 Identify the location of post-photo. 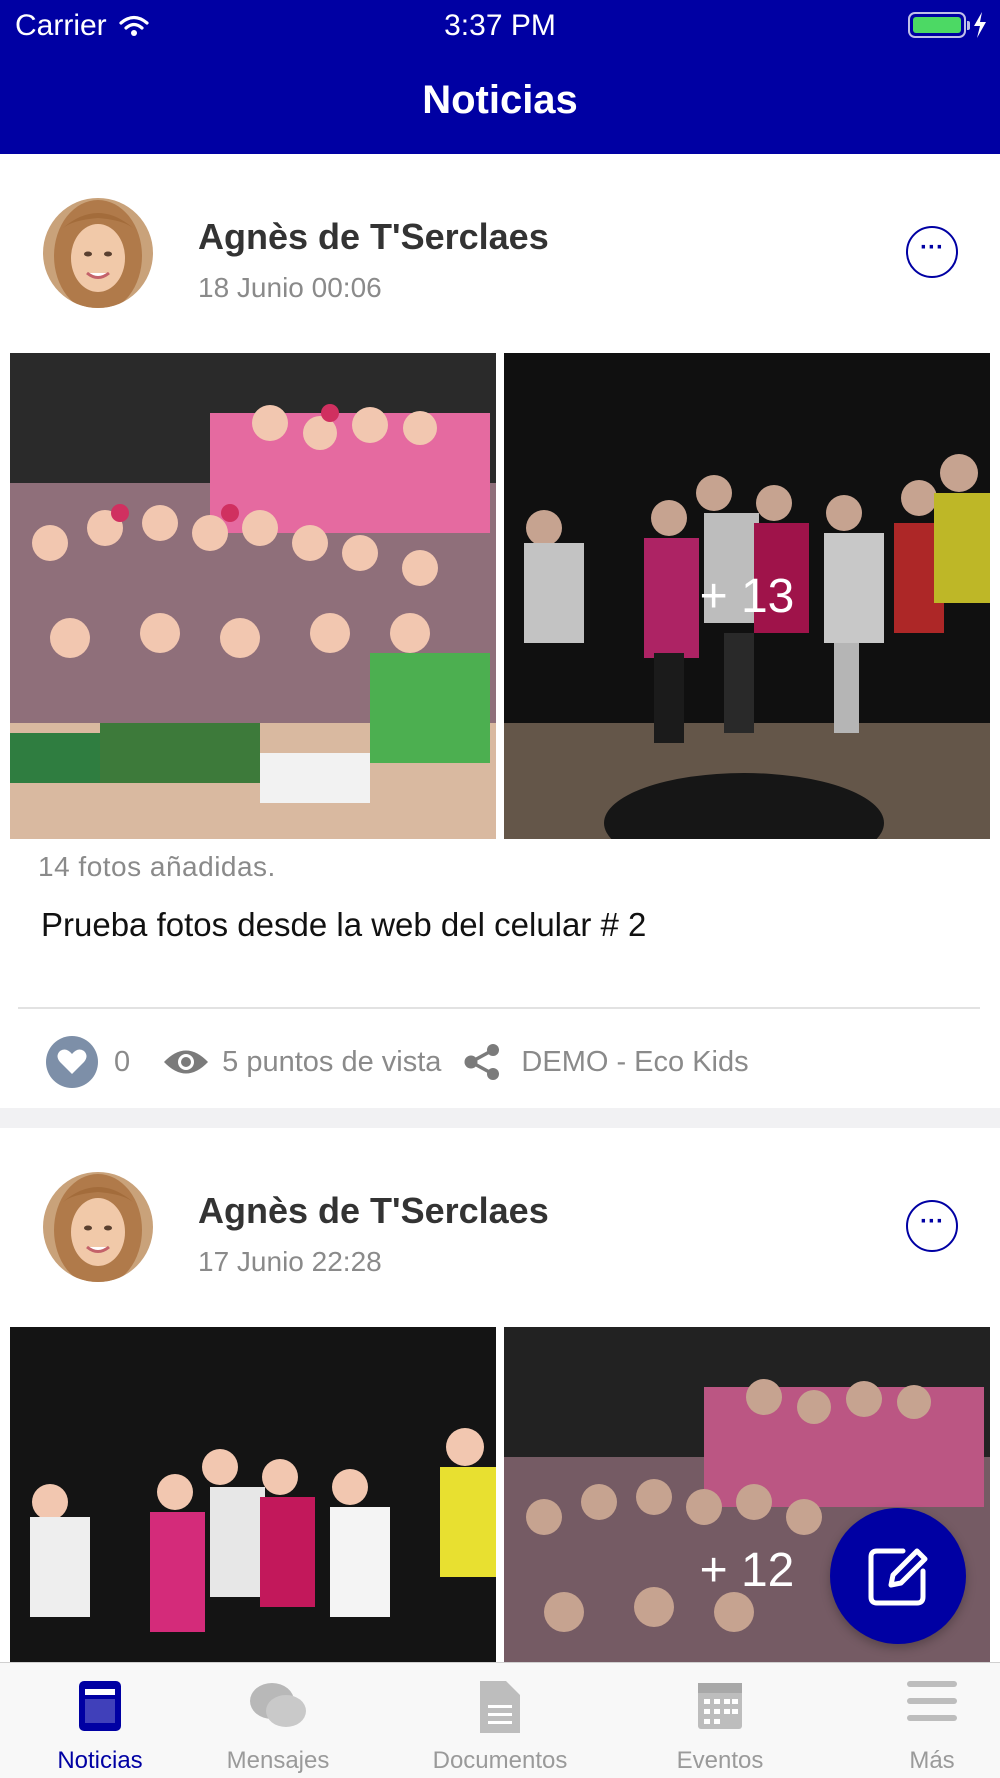
(253, 596).